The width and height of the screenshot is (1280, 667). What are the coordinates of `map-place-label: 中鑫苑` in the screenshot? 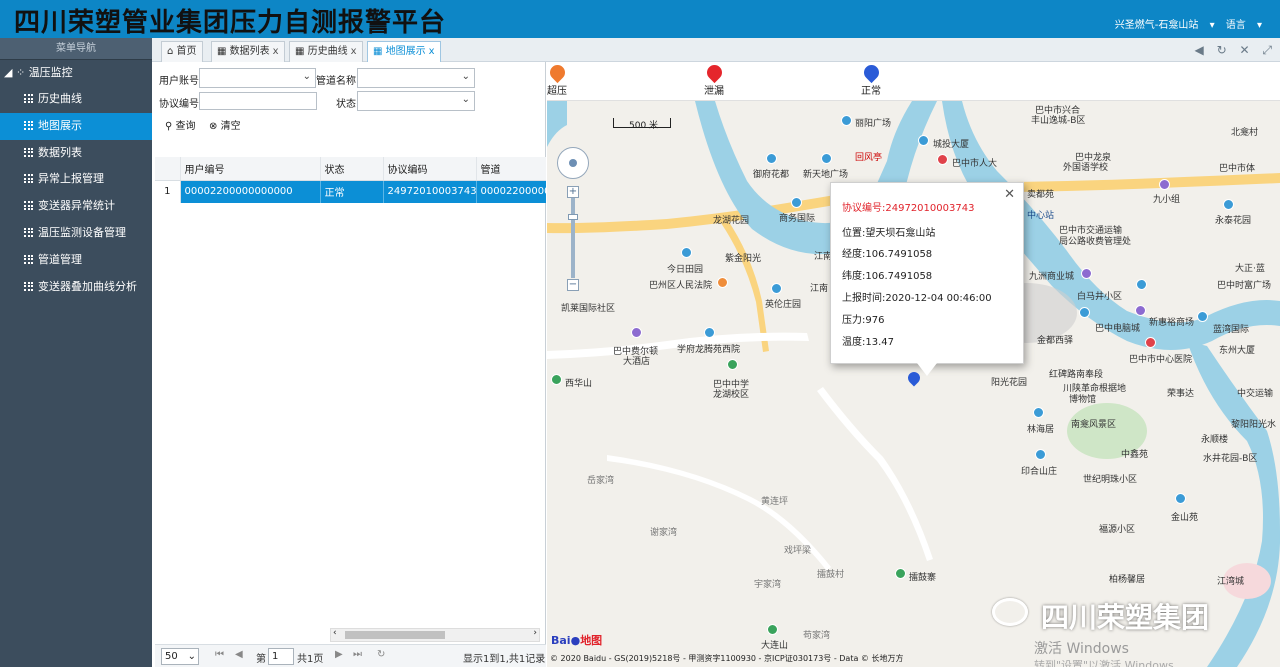 It's located at (1134, 453).